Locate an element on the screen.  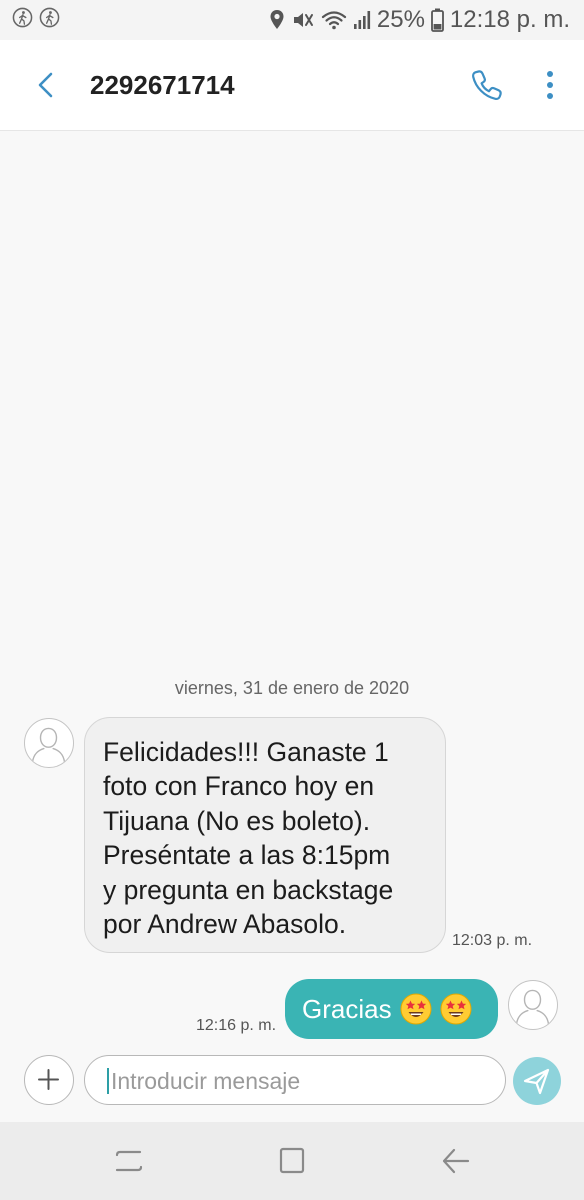
back-button is located at coordinates (45, 85).